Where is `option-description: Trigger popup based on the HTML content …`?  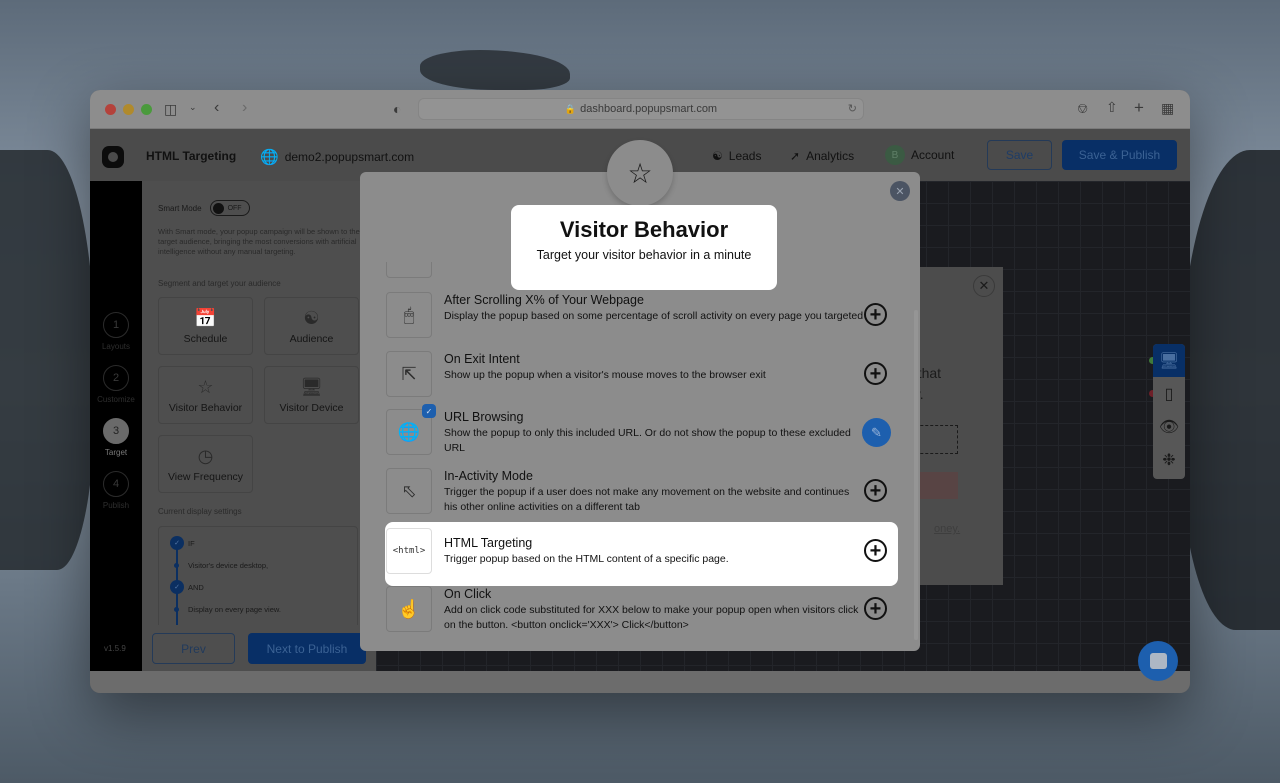 option-description: Trigger popup based on the HTML content … is located at coordinates (586, 559).